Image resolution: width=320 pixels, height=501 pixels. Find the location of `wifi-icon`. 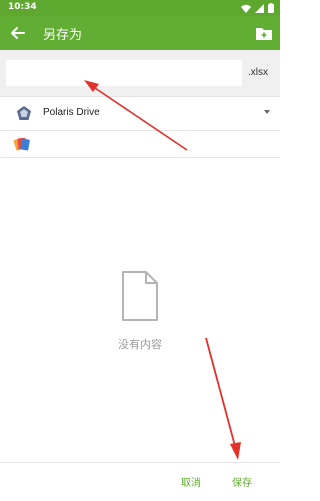

wifi-icon is located at coordinates (246, 8).